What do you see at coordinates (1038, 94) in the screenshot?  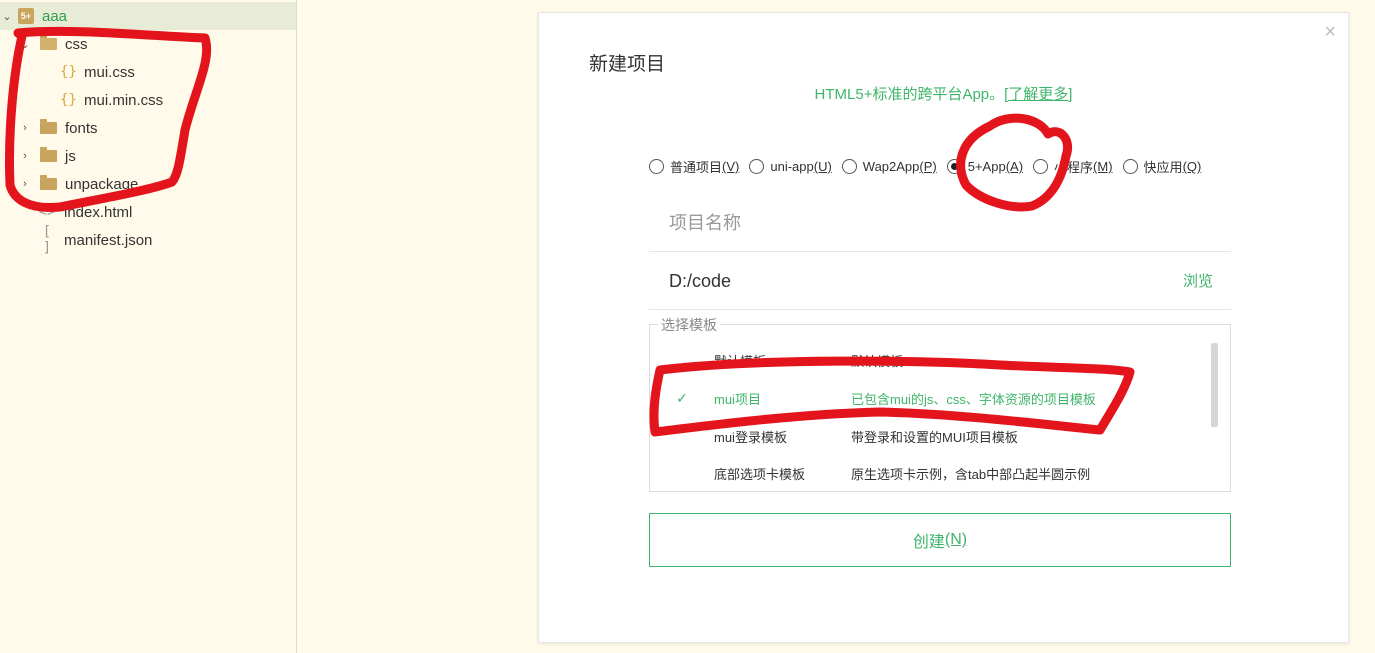 I see `learn-more-link: [了解更多]` at bounding box center [1038, 94].